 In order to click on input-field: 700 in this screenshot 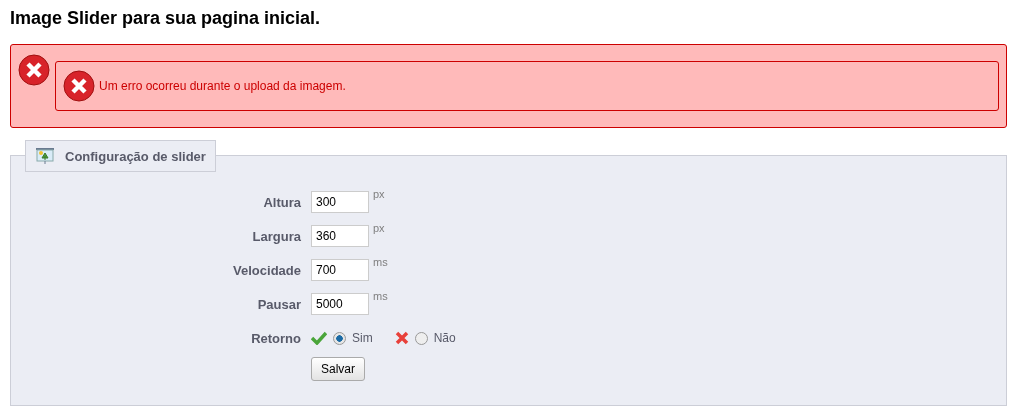, I will do `click(340, 270)`.